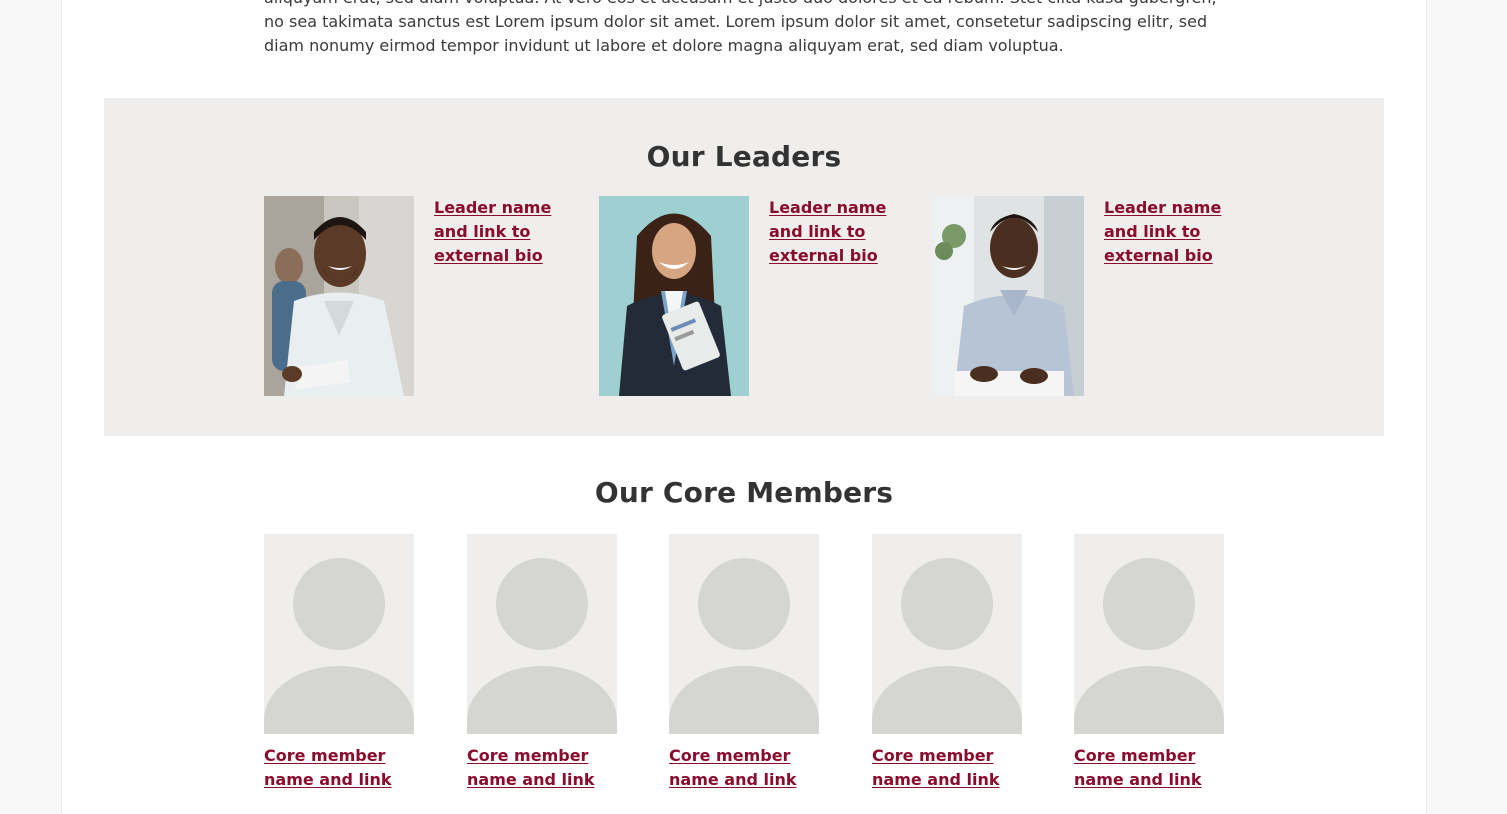  I want to click on core-members-title: Our Core Members, so click(744, 492).